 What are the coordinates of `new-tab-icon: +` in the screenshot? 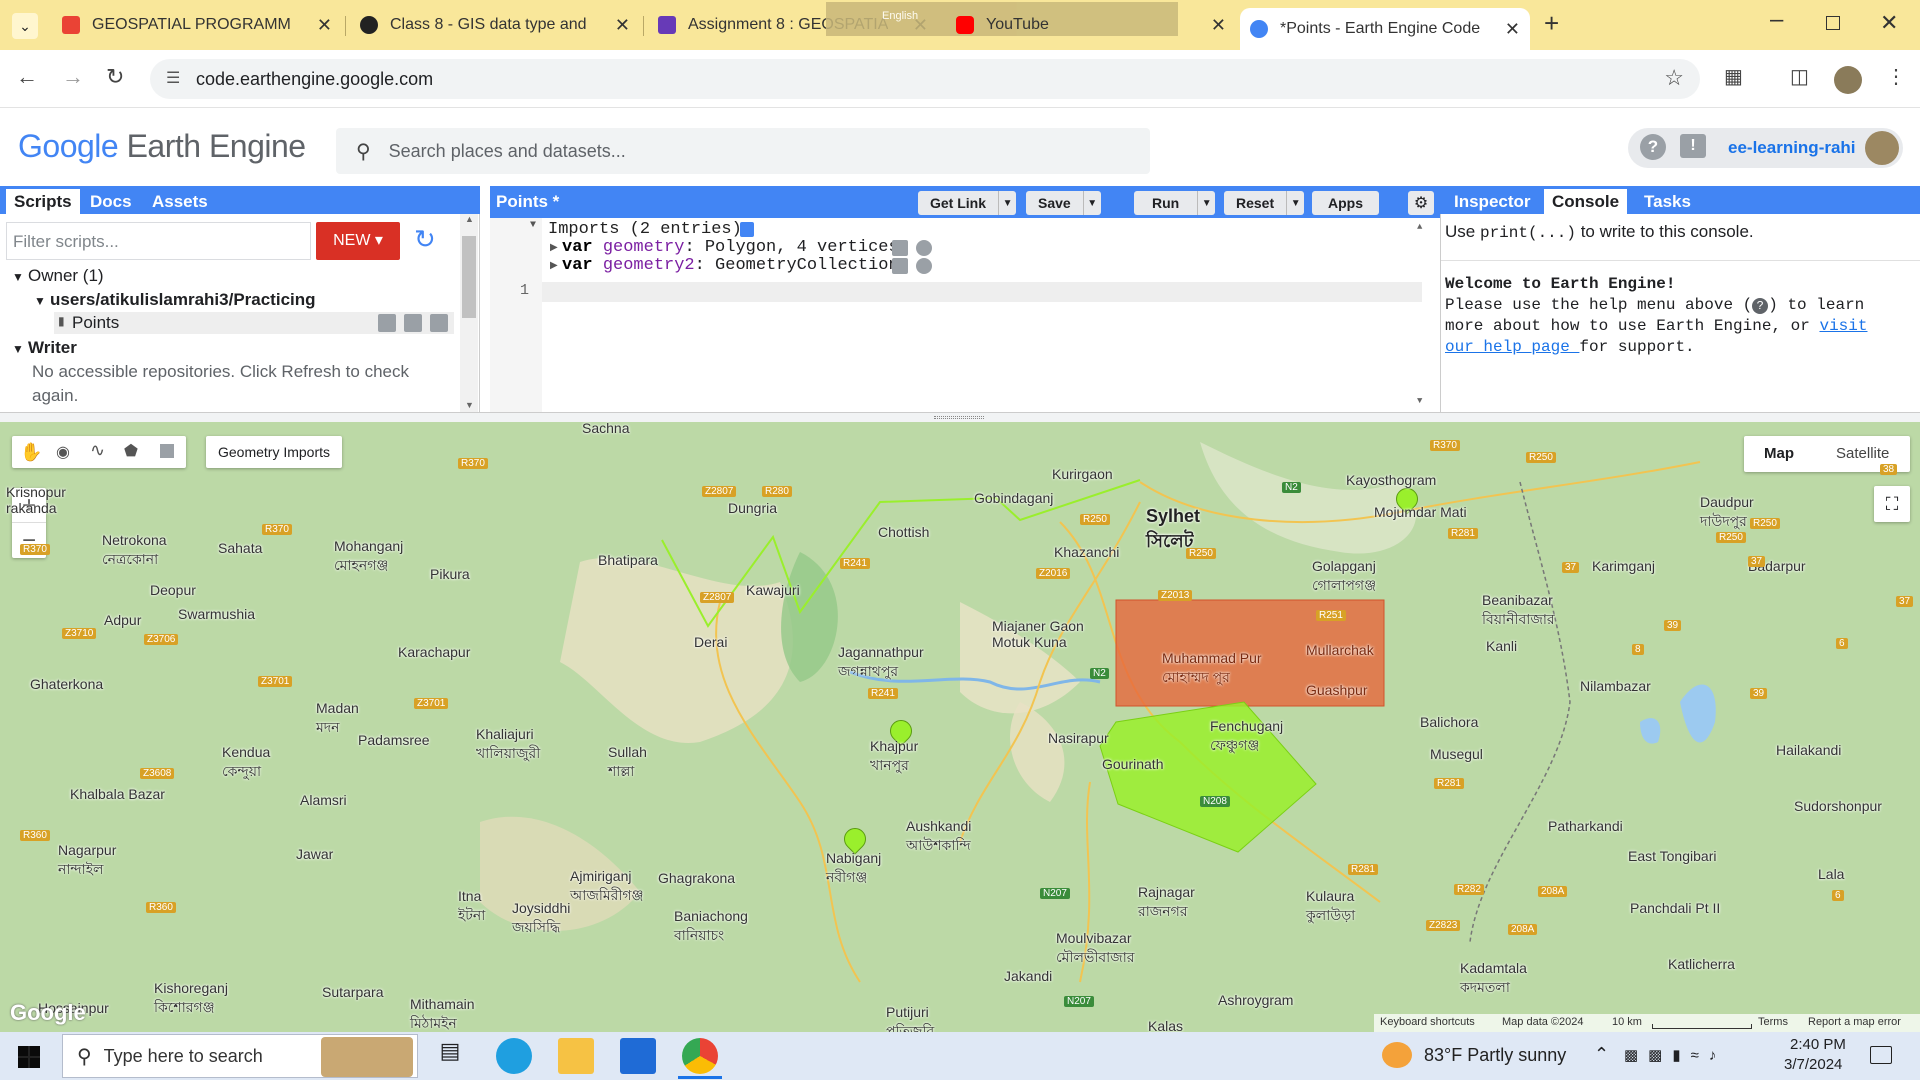 It's located at (1551, 23).